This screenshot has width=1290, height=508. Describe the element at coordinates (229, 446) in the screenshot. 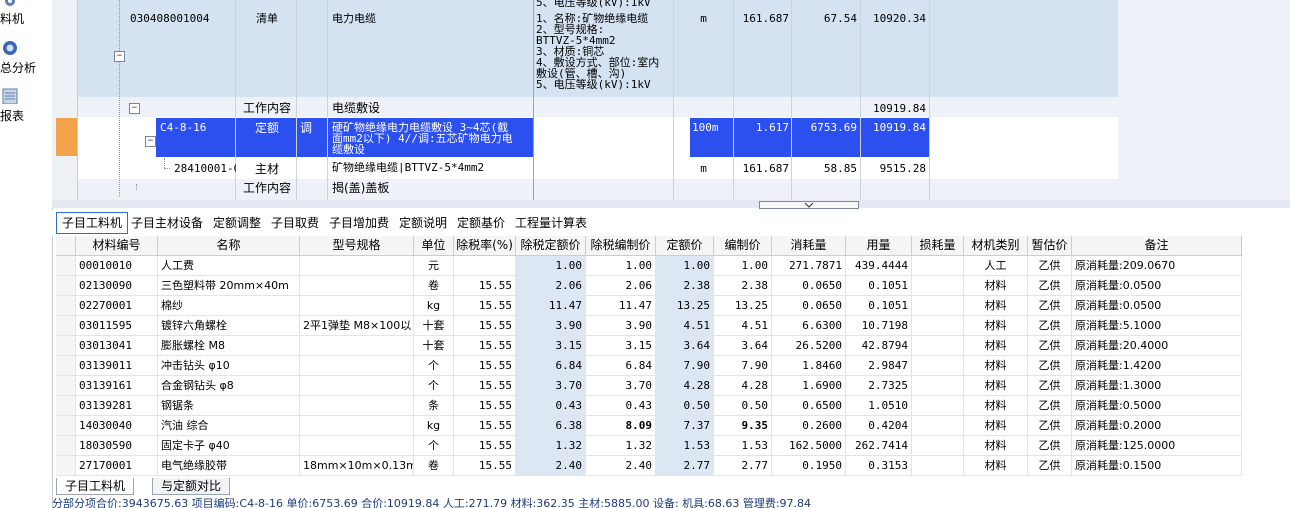

I see `material-name-cell: 固定卡子 φ40` at that location.